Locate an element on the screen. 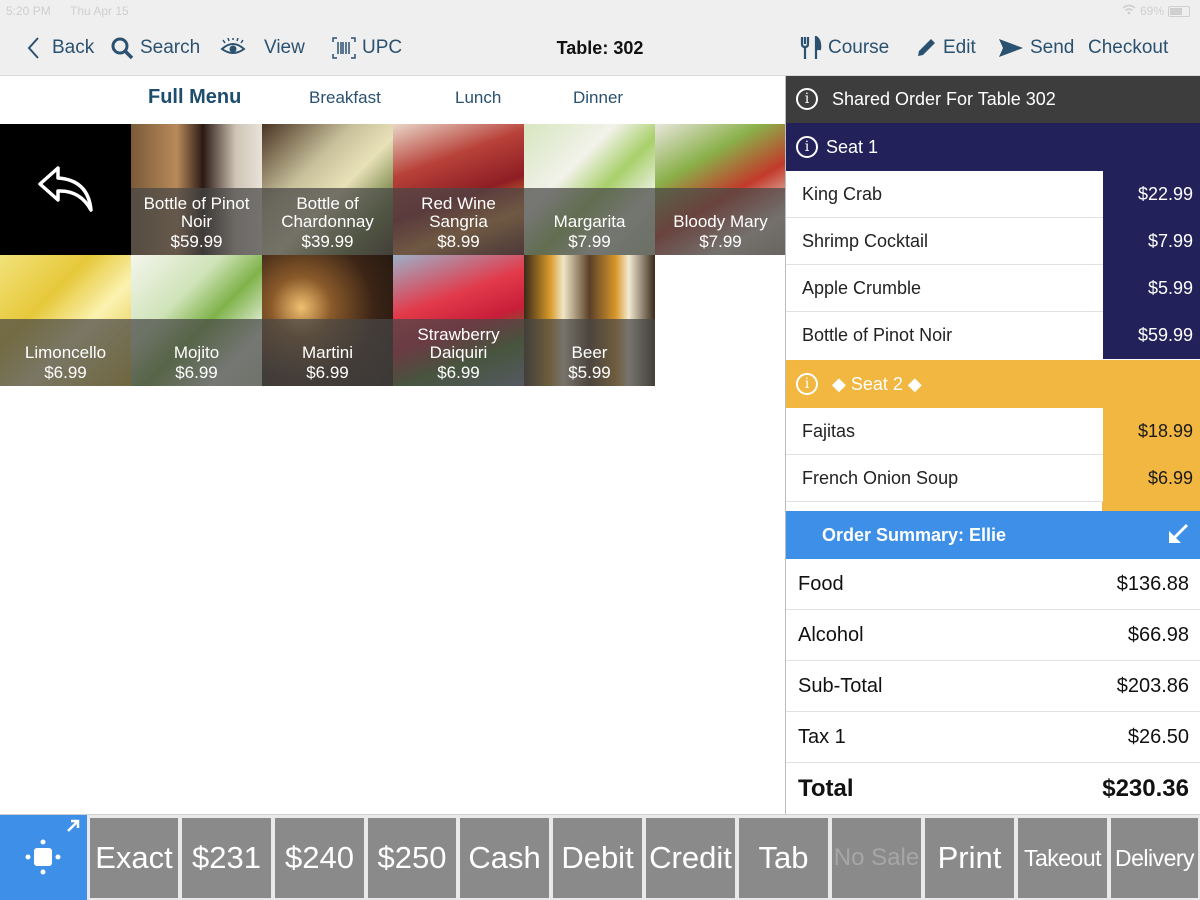 Image resolution: width=1200 pixels, height=900 pixels. back-button: Back is located at coordinates (60, 48).